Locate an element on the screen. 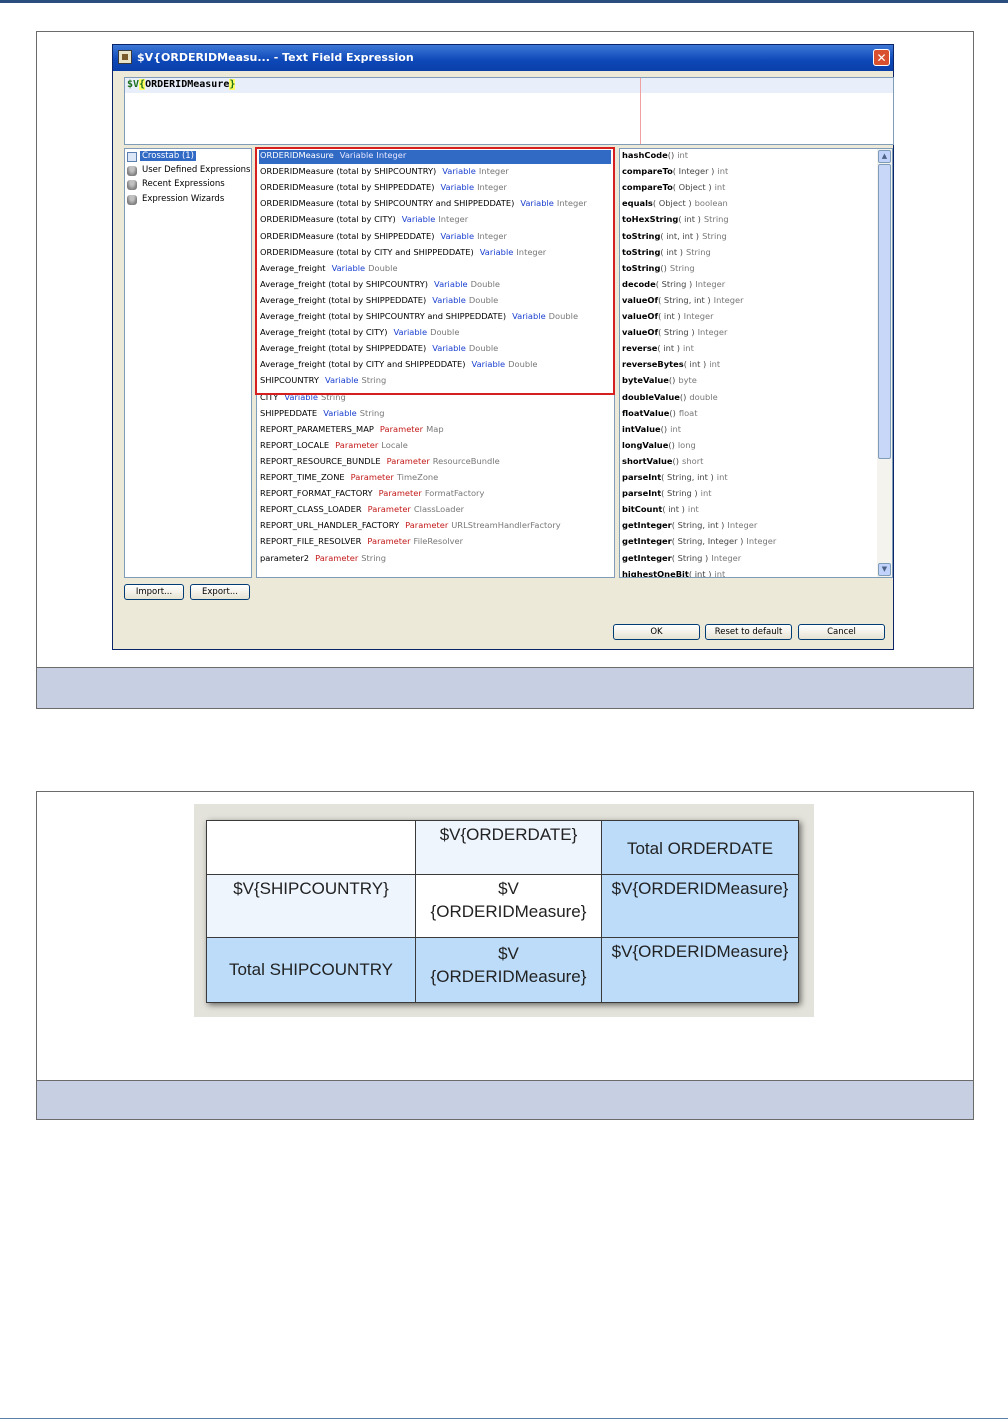 The image size is (1008, 1422). method-list-item: byteValue() byte is located at coordinates (659, 382).